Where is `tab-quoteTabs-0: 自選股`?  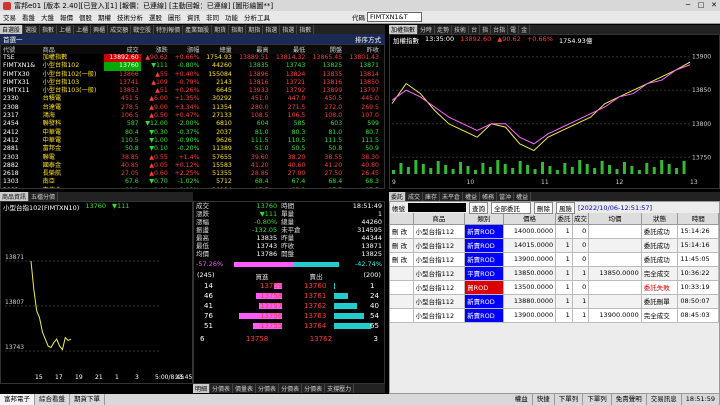
tab-quoteTabs-0: 自選股 is located at coordinates (12, 29).